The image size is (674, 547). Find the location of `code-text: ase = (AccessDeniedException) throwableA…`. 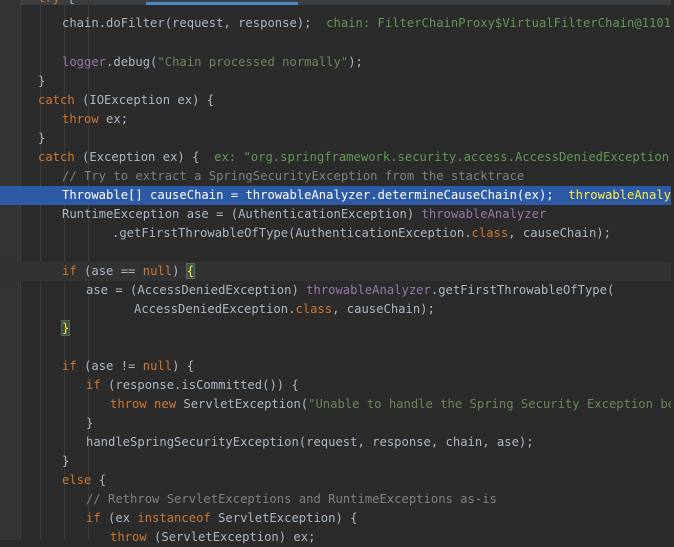

code-text: ase = (AccessDeniedException) throwableA… is located at coordinates (350, 290).